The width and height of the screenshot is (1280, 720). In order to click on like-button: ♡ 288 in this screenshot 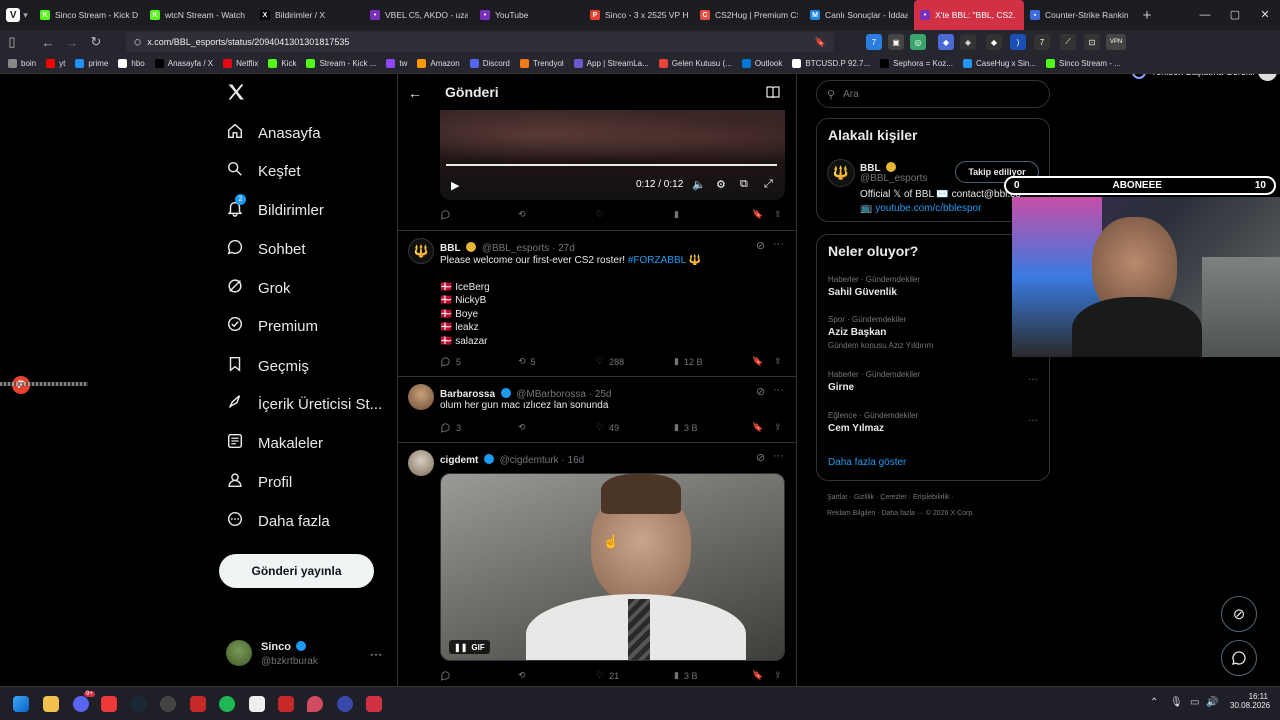, I will do `click(610, 361)`.